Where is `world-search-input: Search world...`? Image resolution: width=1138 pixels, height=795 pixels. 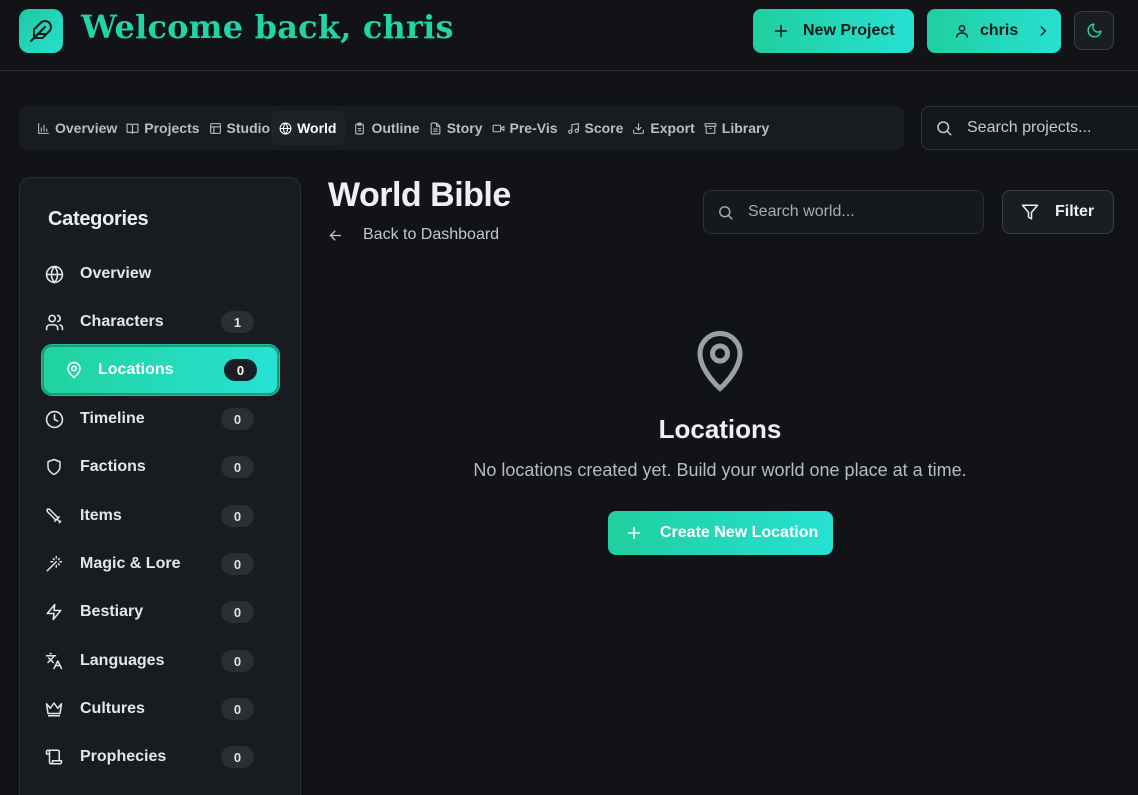 world-search-input: Search world... is located at coordinates (843, 212).